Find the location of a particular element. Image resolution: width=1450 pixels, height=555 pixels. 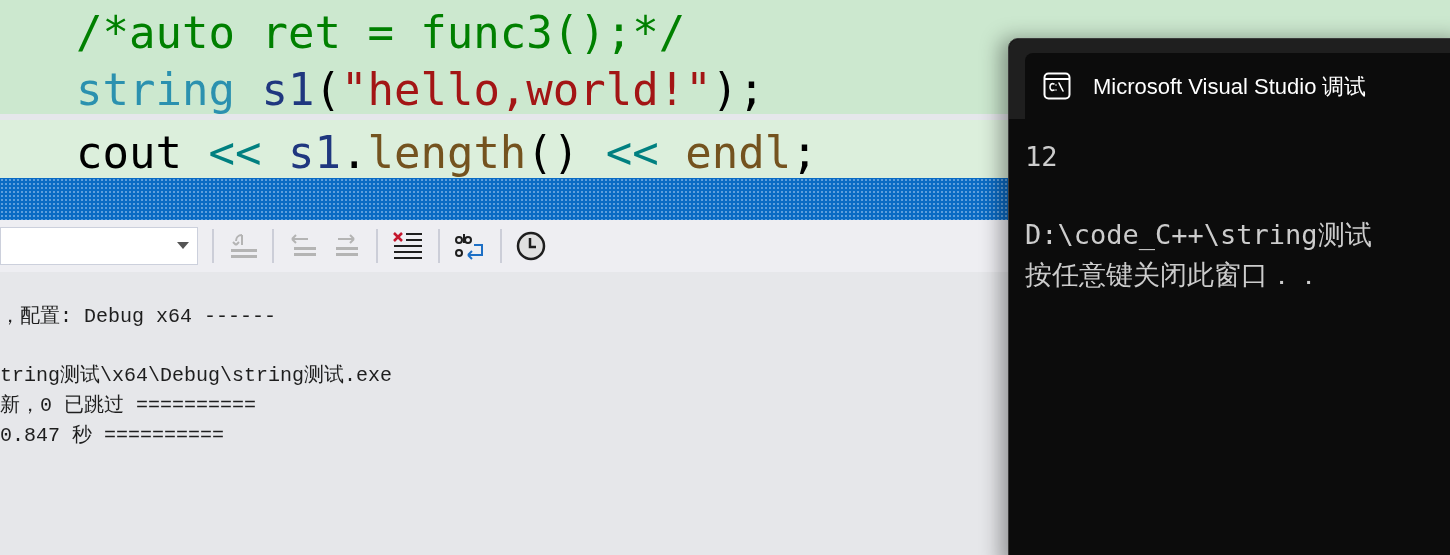

console-line: D:\code_C++\string测试 is located at coordinates (1198, 234).